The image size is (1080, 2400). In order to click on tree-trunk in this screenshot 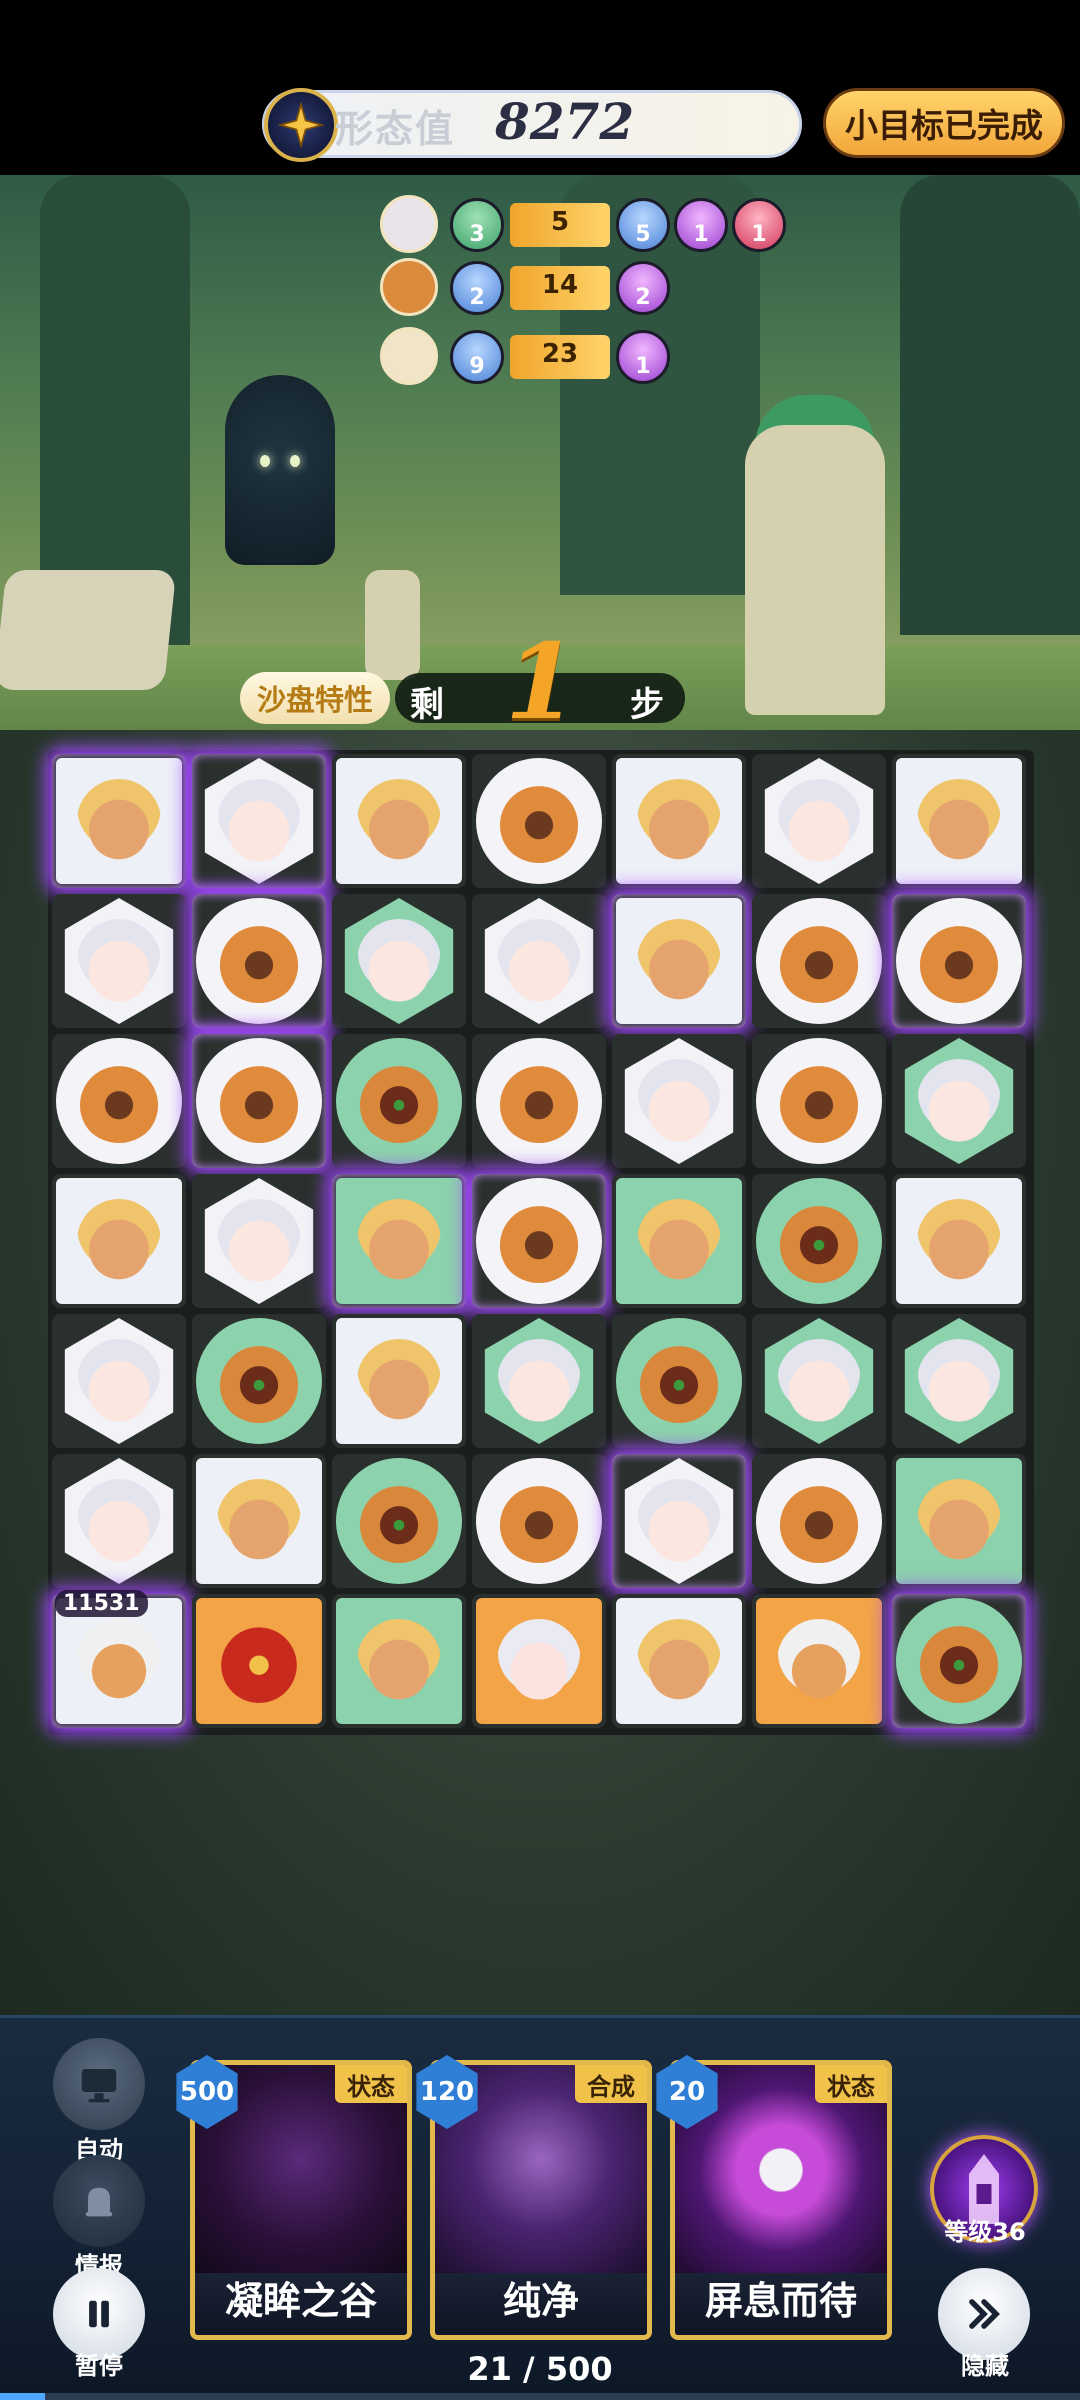, I will do `click(990, 405)`.